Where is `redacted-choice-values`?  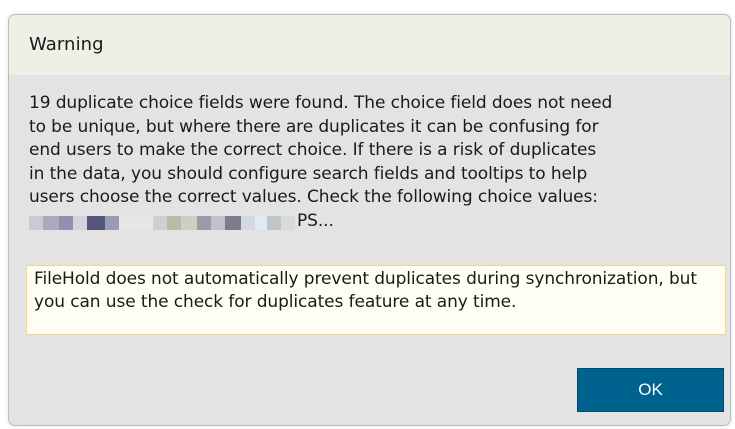
redacted-choice-values is located at coordinates (162, 222).